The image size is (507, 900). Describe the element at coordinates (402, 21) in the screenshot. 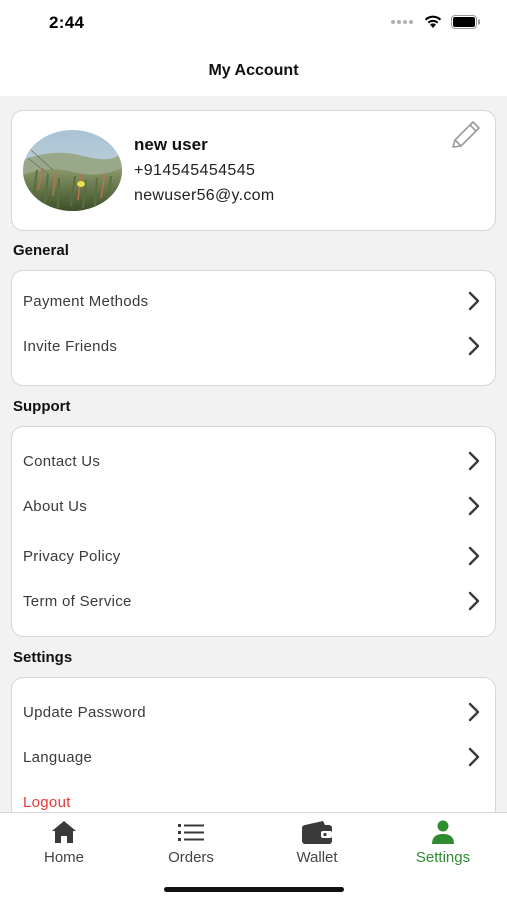

I see `signal-icon` at that location.